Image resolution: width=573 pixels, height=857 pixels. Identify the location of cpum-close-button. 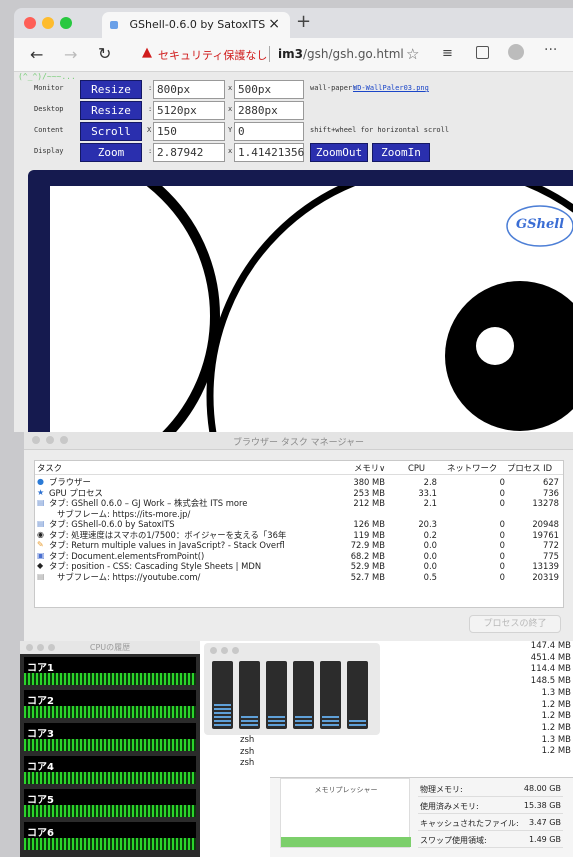
(213, 650).